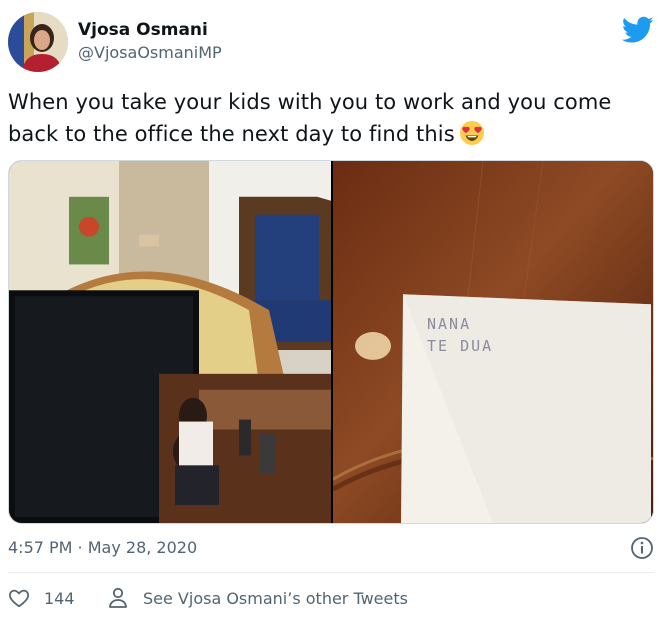 The height and width of the screenshot is (617, 664). What do you see at coordinates (150, 53) in the screenshot?
I see `author-handle: @VjosaOsmaniMP` at bounding box center [150, 53].